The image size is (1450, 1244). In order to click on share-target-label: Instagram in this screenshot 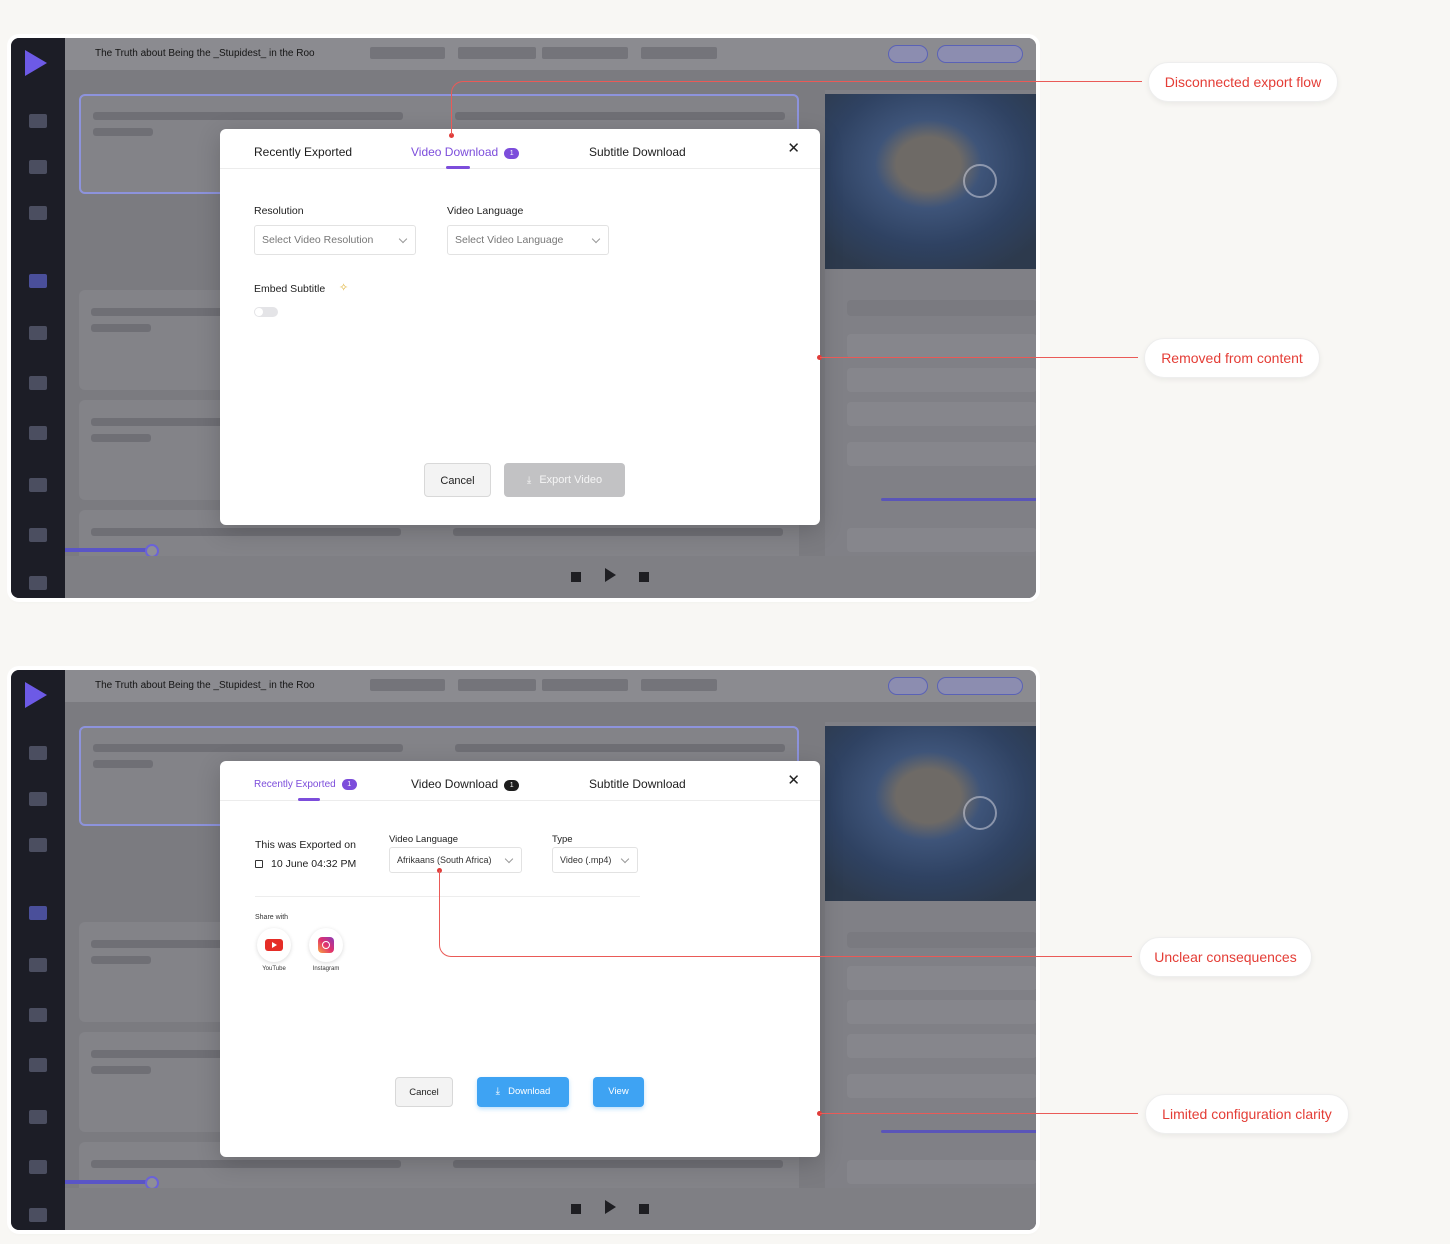, I will do `click(326, 969)`.